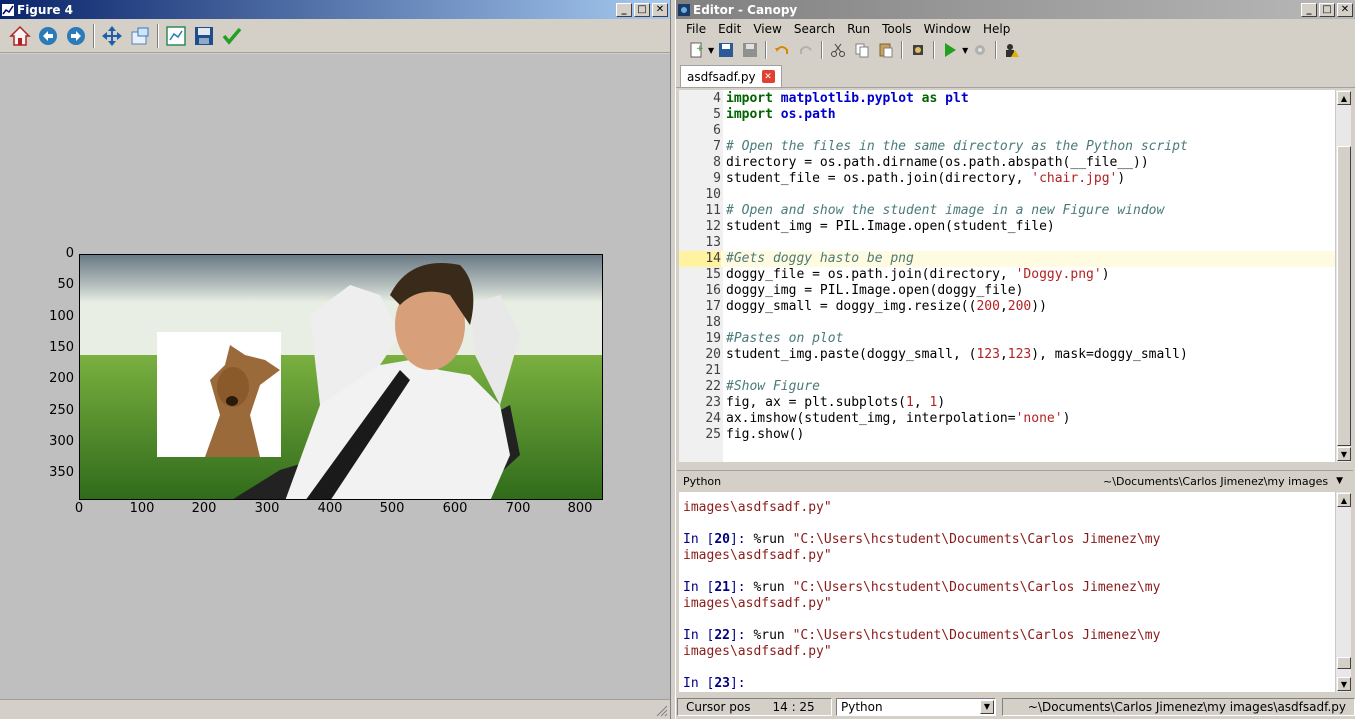 This screenshot has height=719, width=1355. What do you see at coordinates (731, 76) in the screenshot?
I see `tab-asdfsadf-py: asdfsadf.py ✕` at bounding box center [731, 76].